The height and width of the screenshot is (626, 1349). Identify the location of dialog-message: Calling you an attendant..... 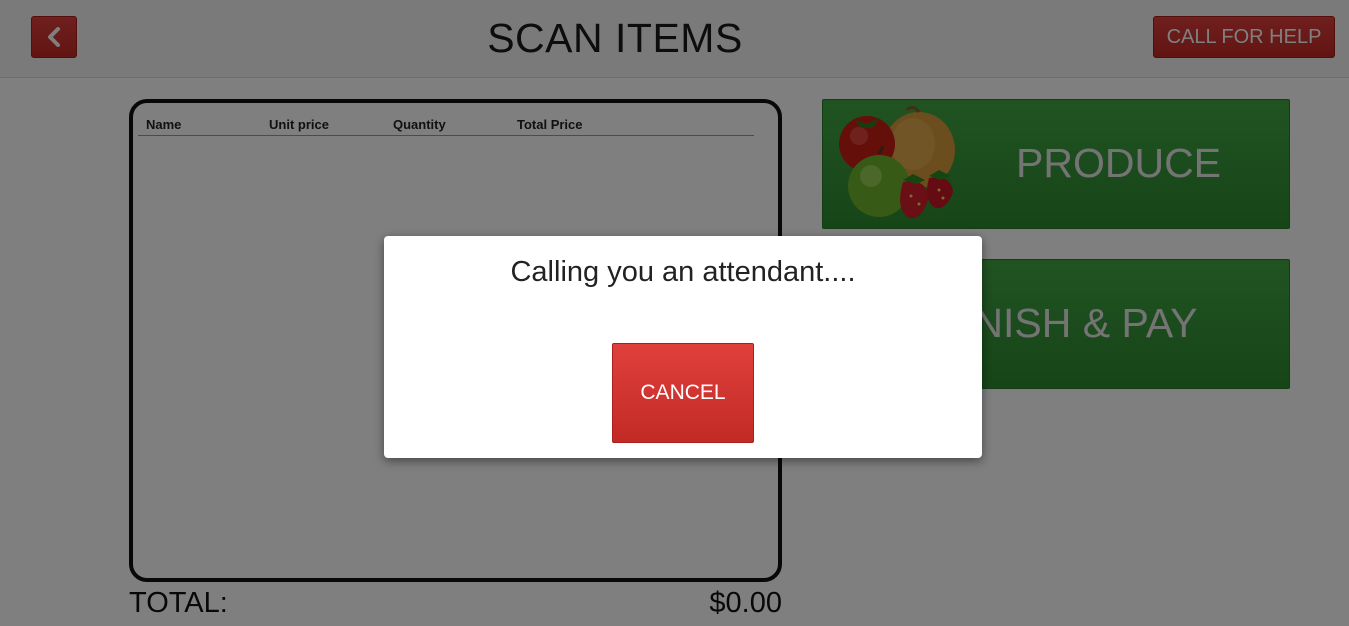
(683, 272).